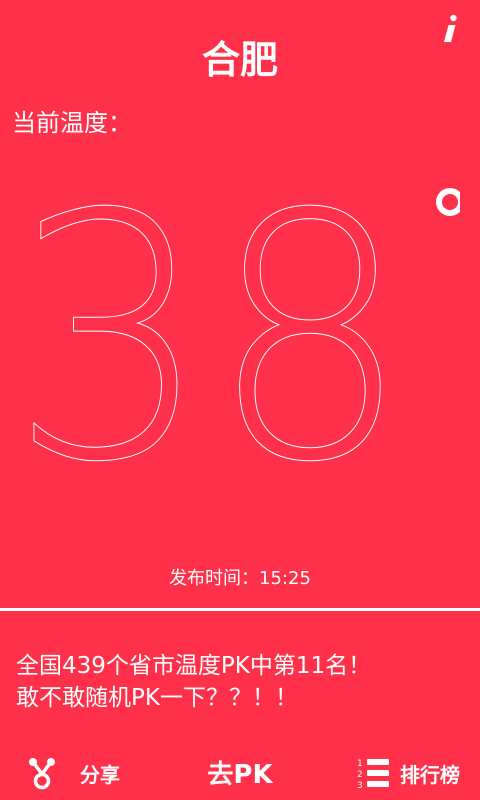 Image resolution: width=480 pixels, height=800 pixels. I want to click on share-icon, so click(42, 774).